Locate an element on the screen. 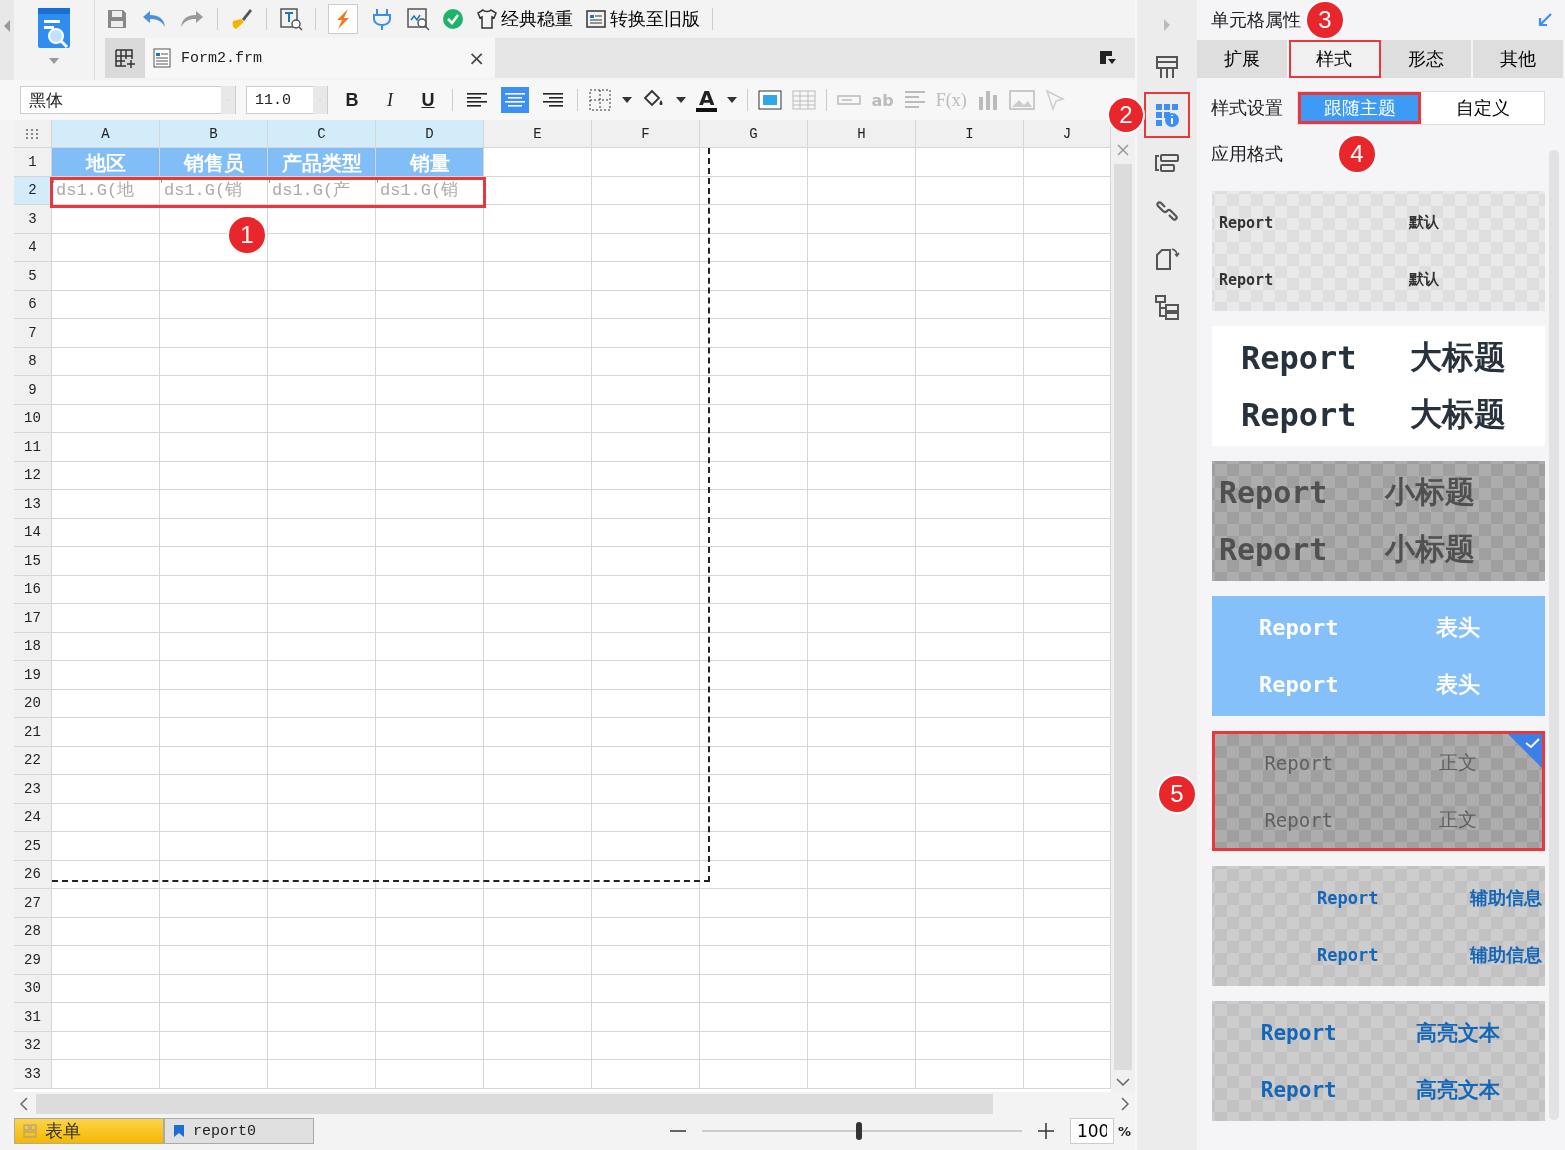 The width and height of the screenshot is (1565, 1150). dropdown-arrow-icon is located at coordinates (54, 61).